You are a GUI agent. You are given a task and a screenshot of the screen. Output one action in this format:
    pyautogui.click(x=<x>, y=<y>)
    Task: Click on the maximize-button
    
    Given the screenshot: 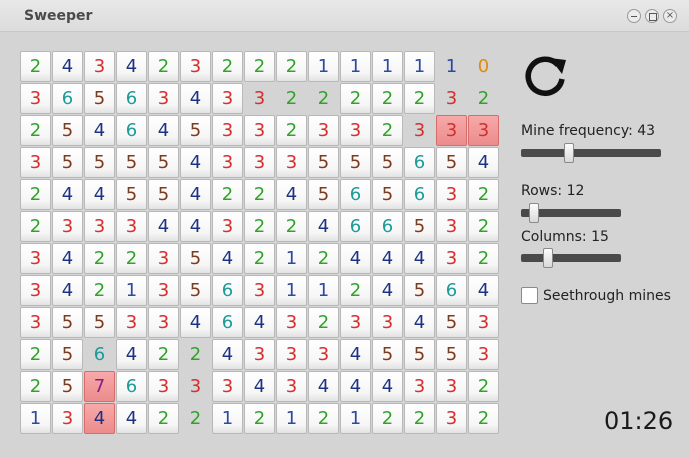 What is the action you would take?
    pyautogui.click(x=652, y=16)
    